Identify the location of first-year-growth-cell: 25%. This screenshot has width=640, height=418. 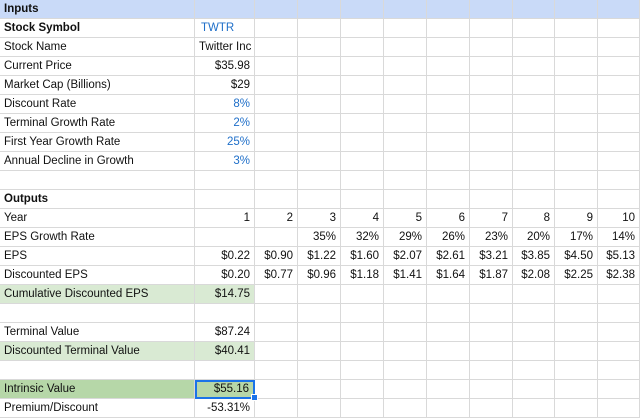
(225, 142).